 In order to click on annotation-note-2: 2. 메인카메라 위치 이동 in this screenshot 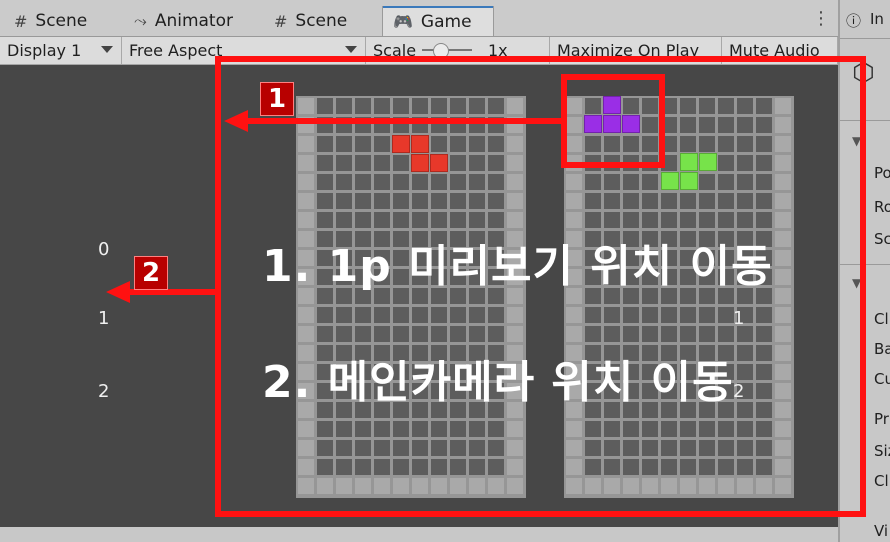, I will do `click(498, 382)`.